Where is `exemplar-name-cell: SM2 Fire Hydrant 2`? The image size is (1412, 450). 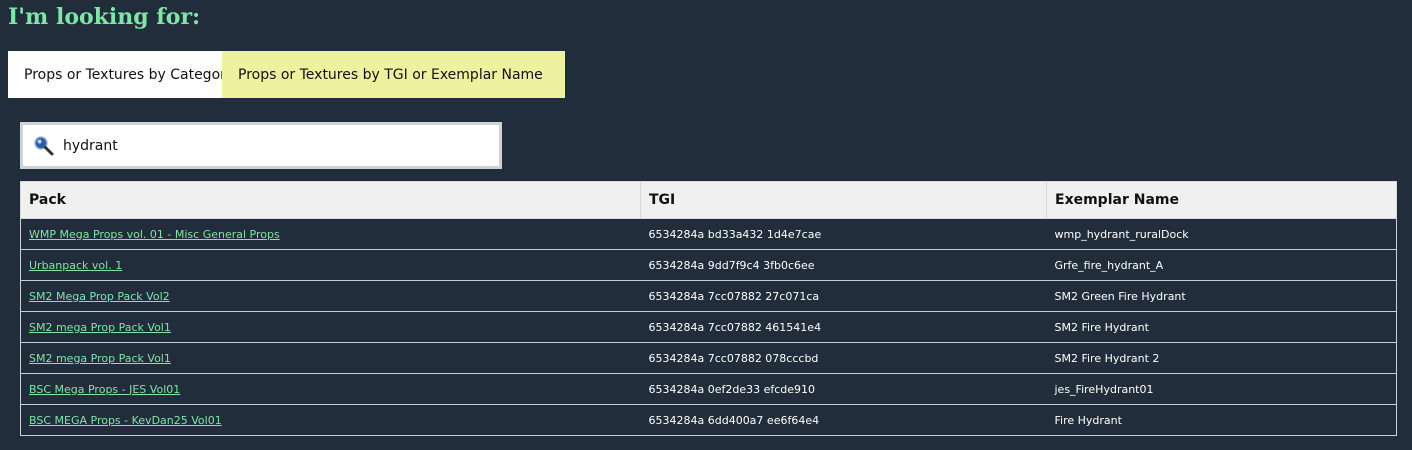
exemplar-name-cell: SM2 Fire Hydrant 2 is located at coordinates (1221, 358).